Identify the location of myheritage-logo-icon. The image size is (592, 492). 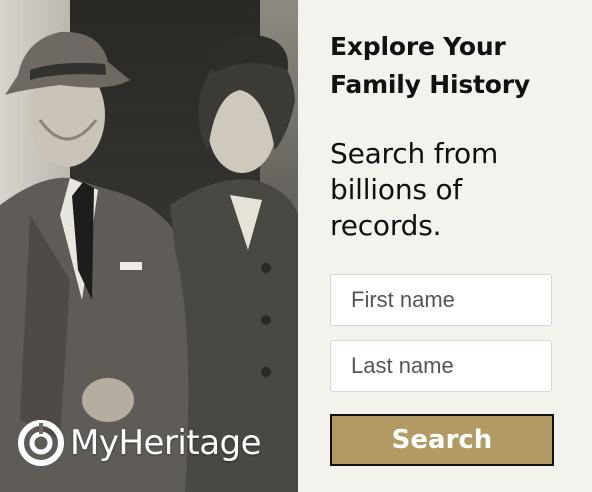
(41, 443).